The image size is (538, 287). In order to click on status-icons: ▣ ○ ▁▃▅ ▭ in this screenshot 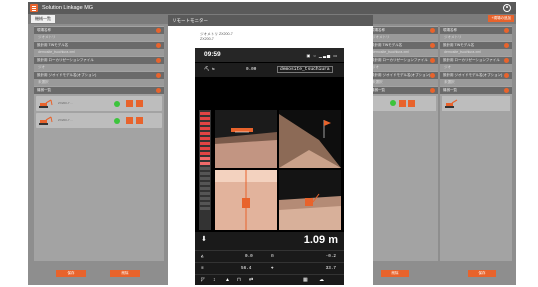, I will do `click(322, 55)`.